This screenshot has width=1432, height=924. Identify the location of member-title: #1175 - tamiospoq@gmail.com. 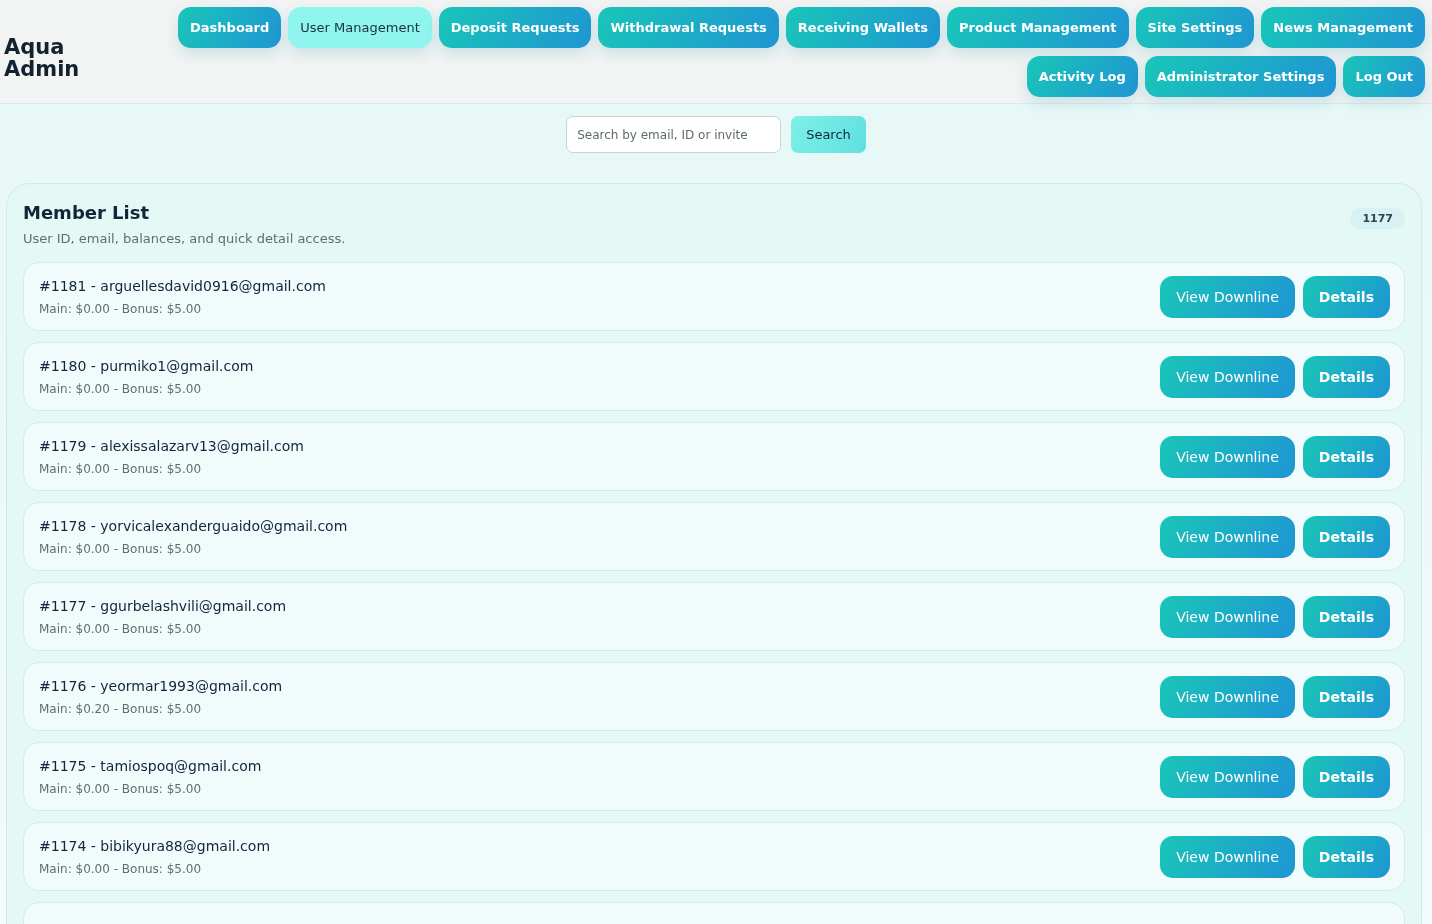
(150, 765).